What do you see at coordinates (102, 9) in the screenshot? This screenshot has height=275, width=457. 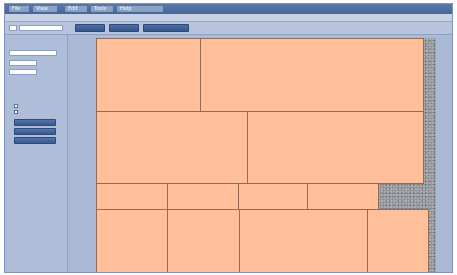 I see `menu-tools: Tools` at bounding box center [102, 9].